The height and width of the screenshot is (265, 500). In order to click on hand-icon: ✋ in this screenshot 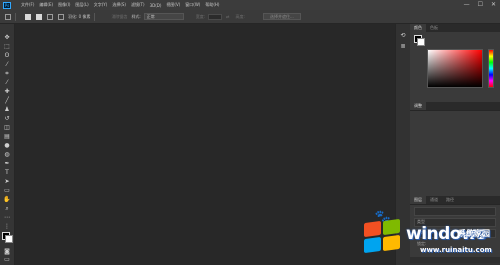, I will do `click(7, 199)`.